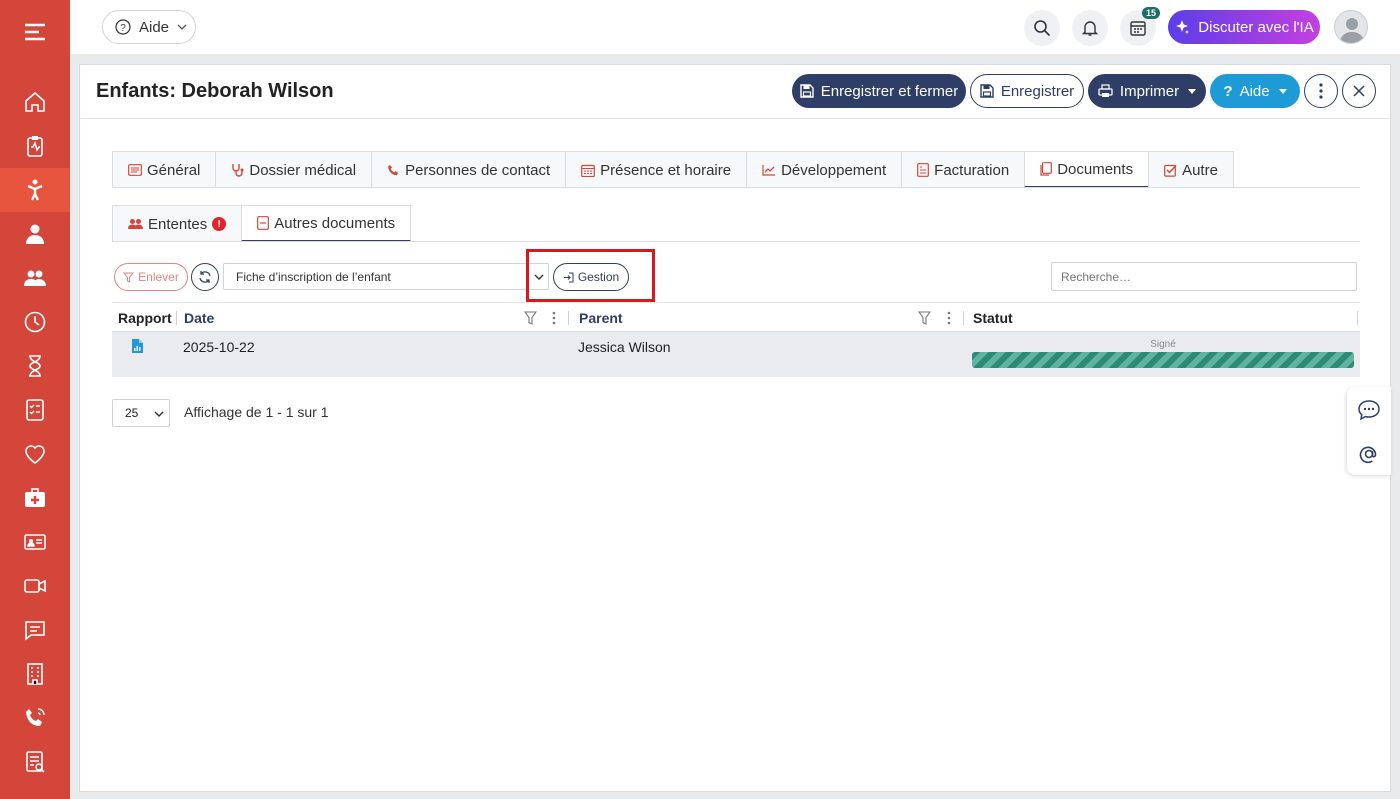  I want to click on sidebar-item-time, so click(35, 322).